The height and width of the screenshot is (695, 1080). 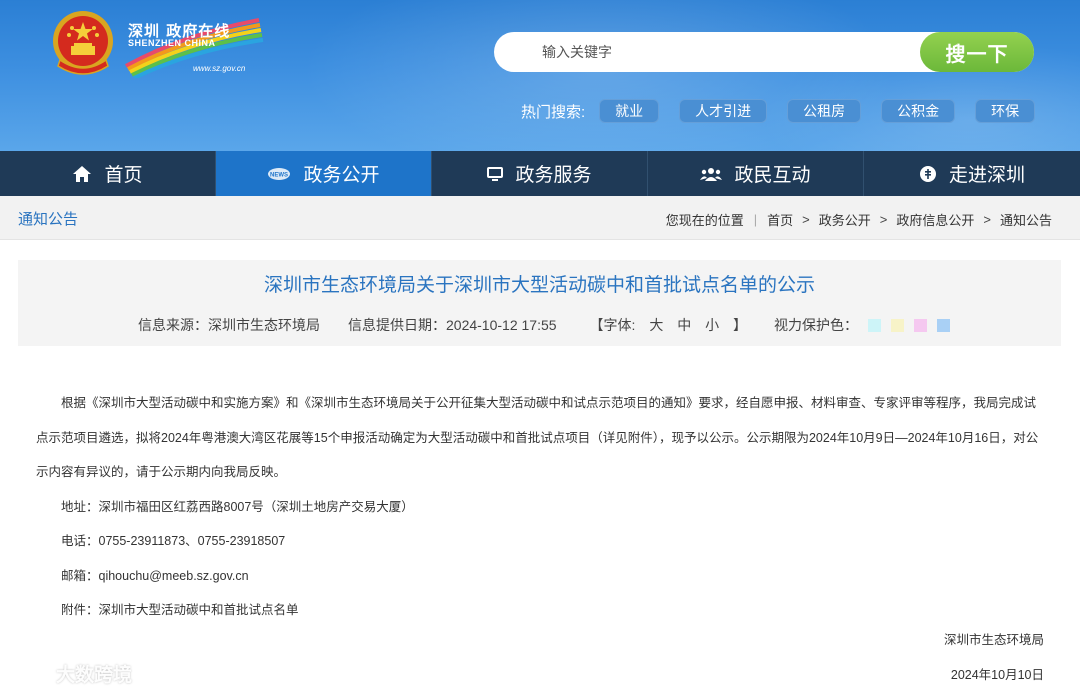 What do you see at coordinates (172, 43) in the screenshot?
I see `logo-english-text: SHENZHEN CHINA` at bounding box center [172, 43].